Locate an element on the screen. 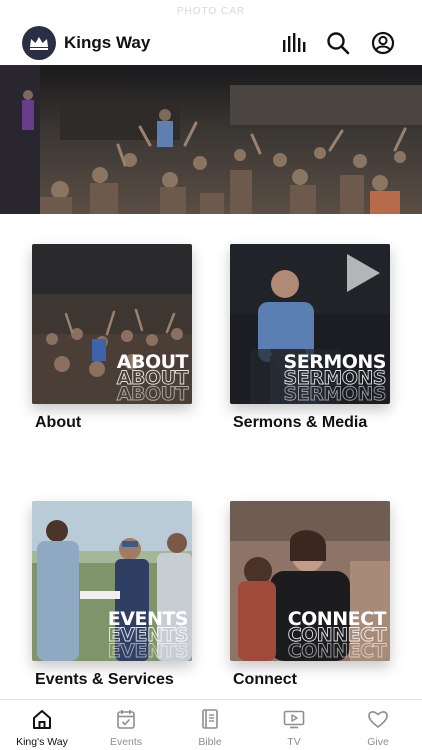 This screenshot has height=750, width=422. sermons-overlay: SERMONS SERMONS SERMONS is located at coordinates (335, 378).